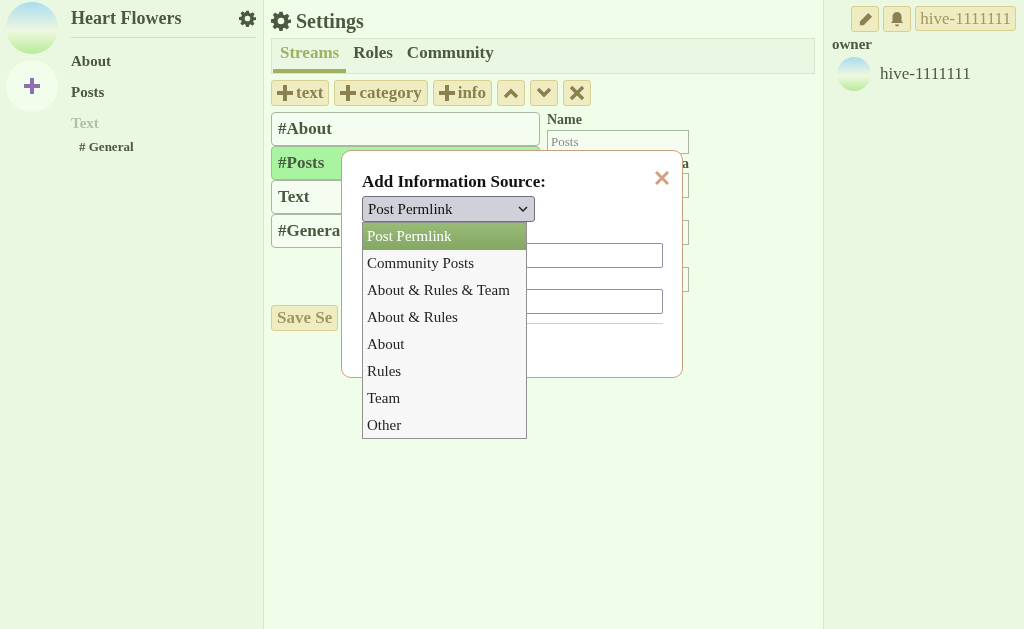 This screenshot has height=629, width=1024. I want to click on tab: Roles, so click(373, 56).